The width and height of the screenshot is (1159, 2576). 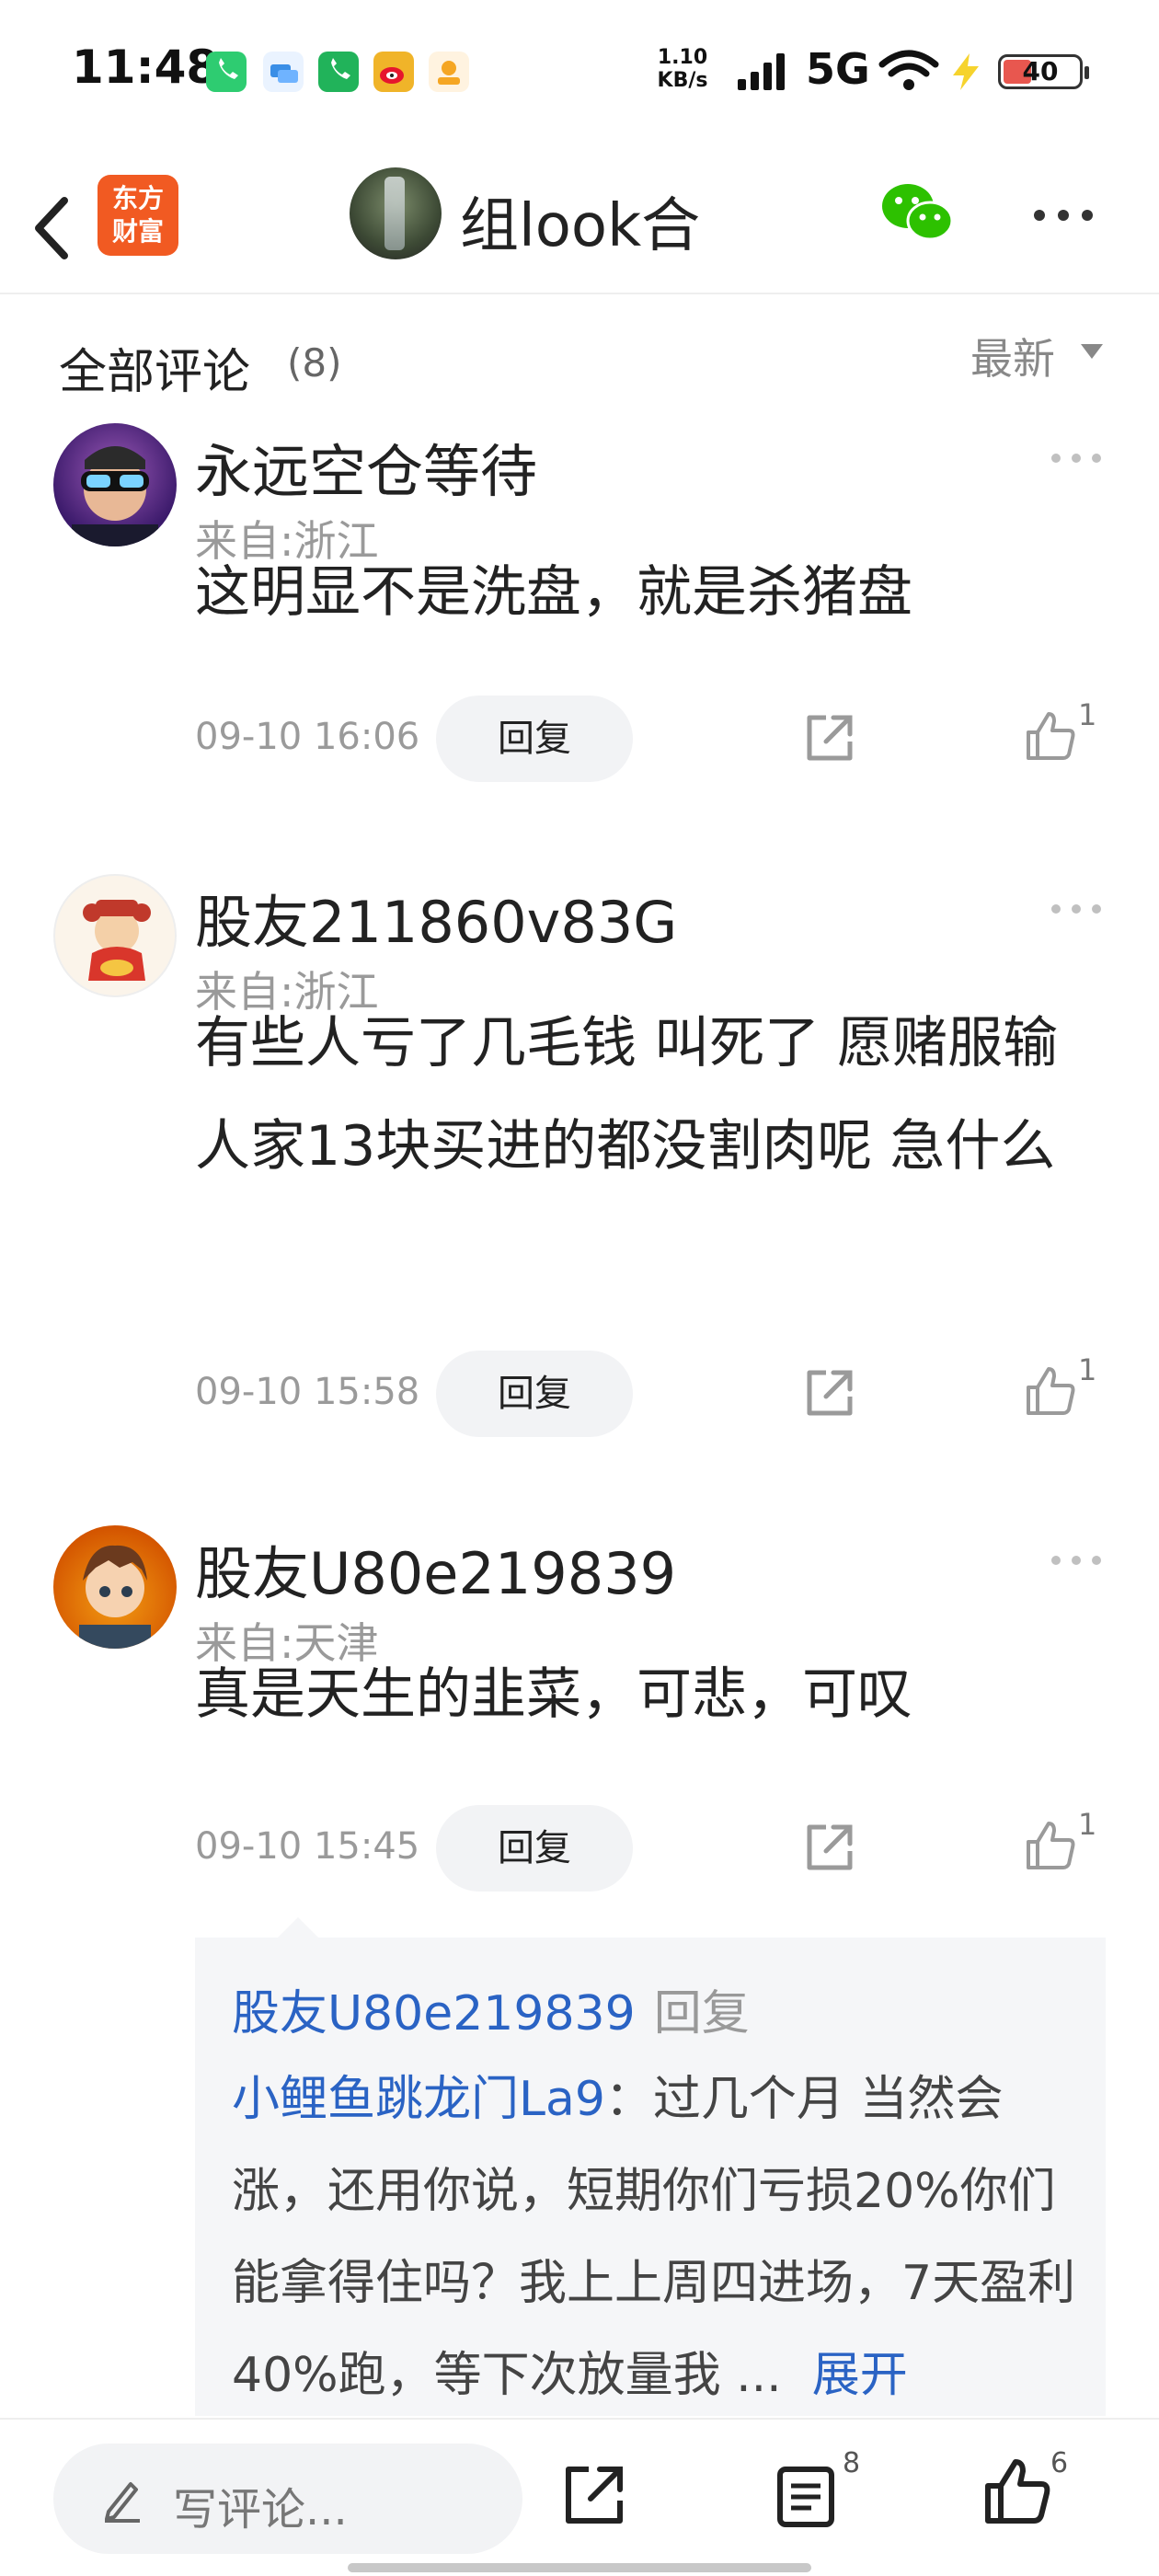 I want to click on reply-header: 股友U80e219839 回复, so click(x=491, y=2008).